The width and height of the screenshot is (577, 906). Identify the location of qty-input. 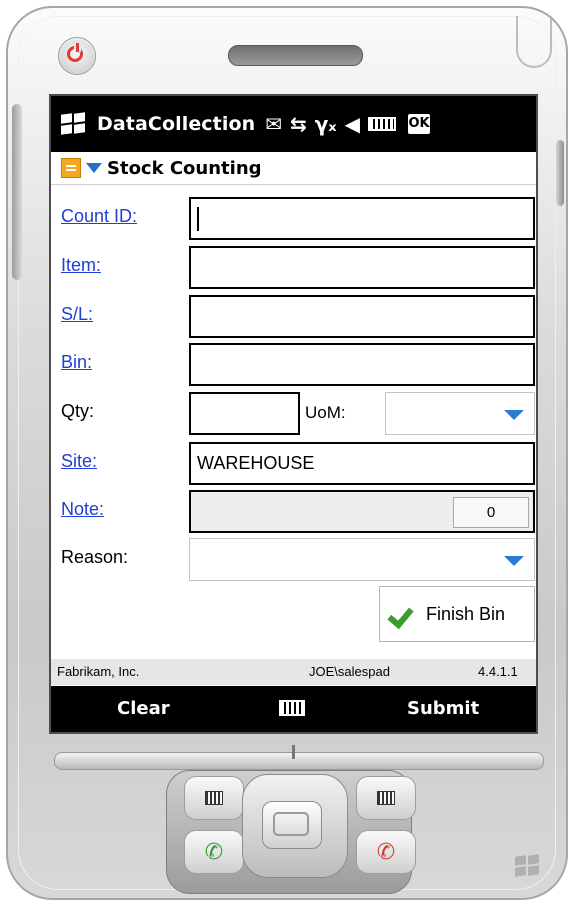
(244, 413).